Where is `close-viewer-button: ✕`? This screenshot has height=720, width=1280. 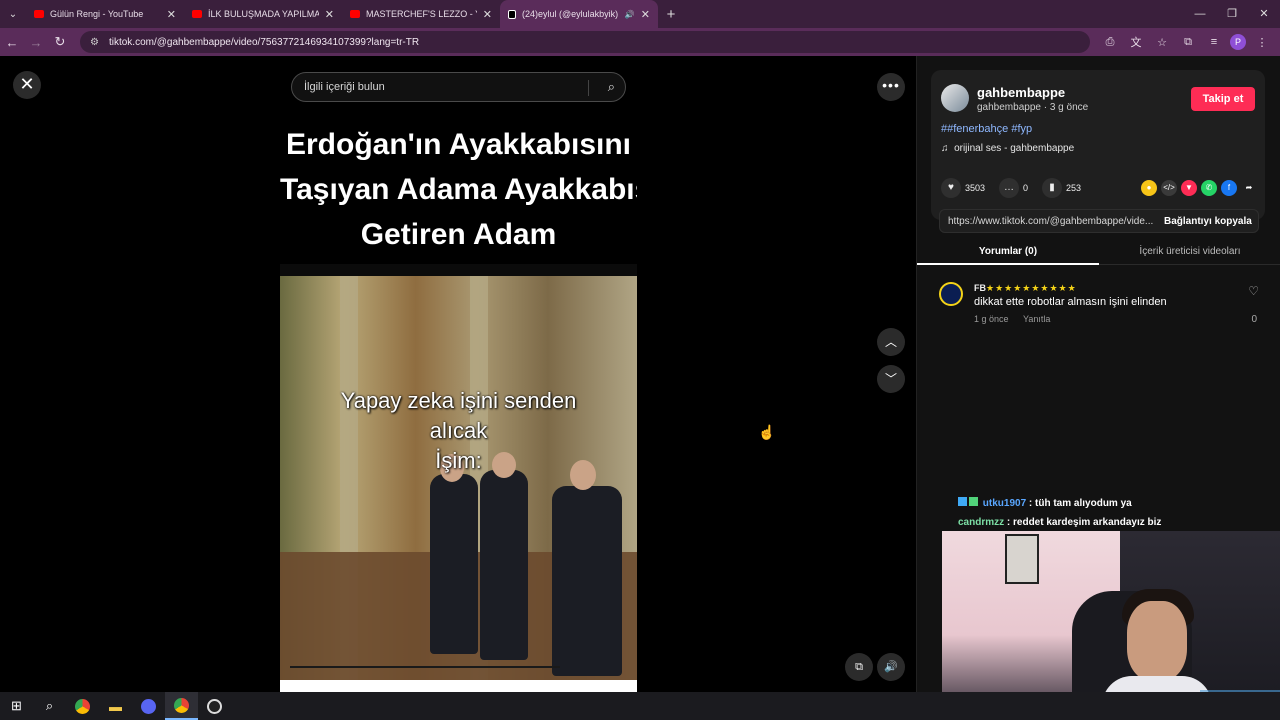 close-viewer-button: ✕ is located at coordinates (27, 85).